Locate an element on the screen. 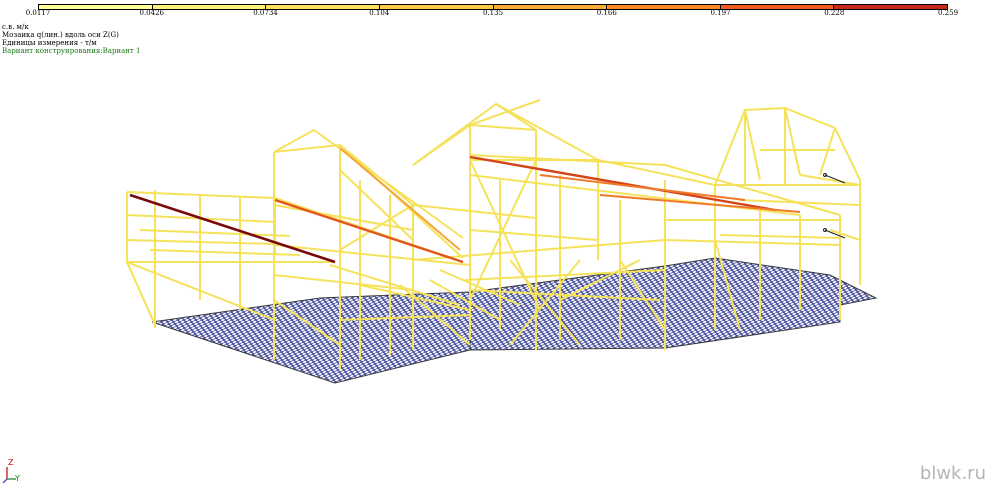  y-axis-icon: Y is located at coordinates (13, 478).